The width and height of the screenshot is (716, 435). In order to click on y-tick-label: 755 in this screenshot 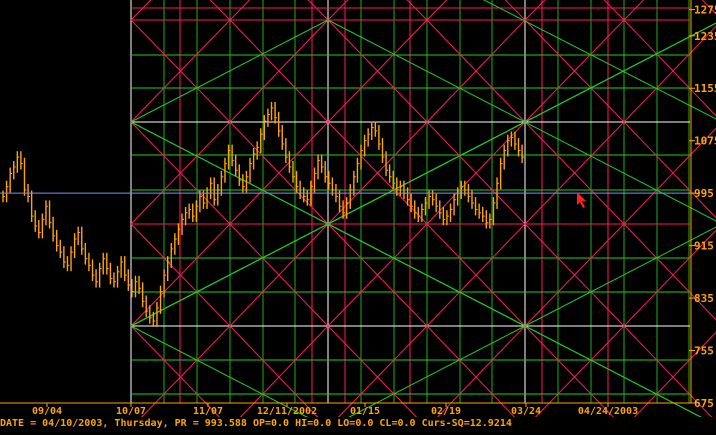, I will do `click(704, 351)`.